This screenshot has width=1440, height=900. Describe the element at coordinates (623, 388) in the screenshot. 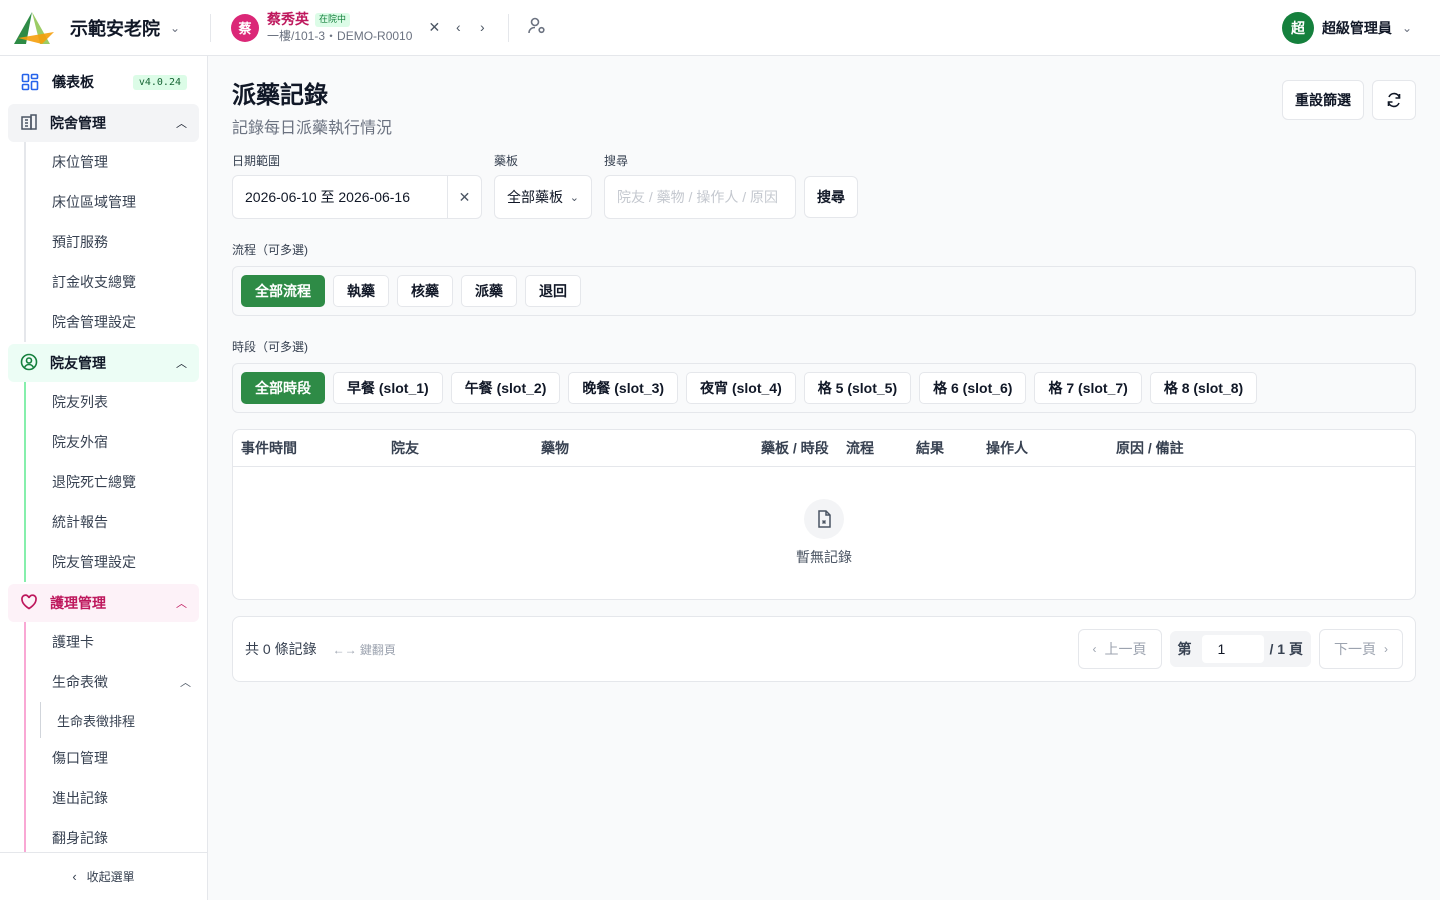

I see `slot-chip-3: 晚餐 (slot_3)` at that location.